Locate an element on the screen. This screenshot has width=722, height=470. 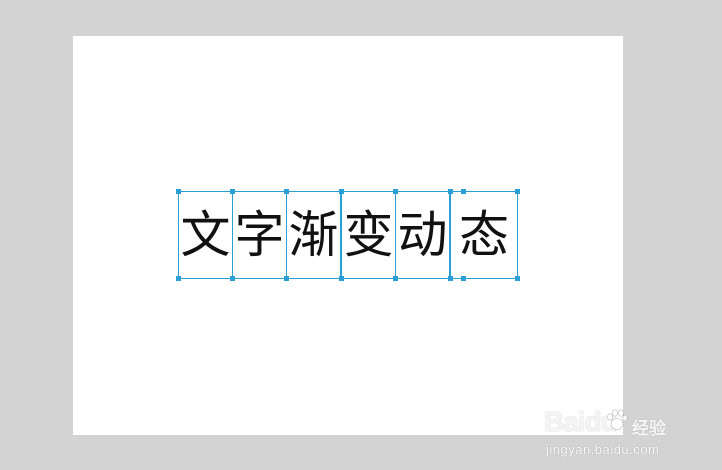
paw-icon is located at coordinates (617, 419).